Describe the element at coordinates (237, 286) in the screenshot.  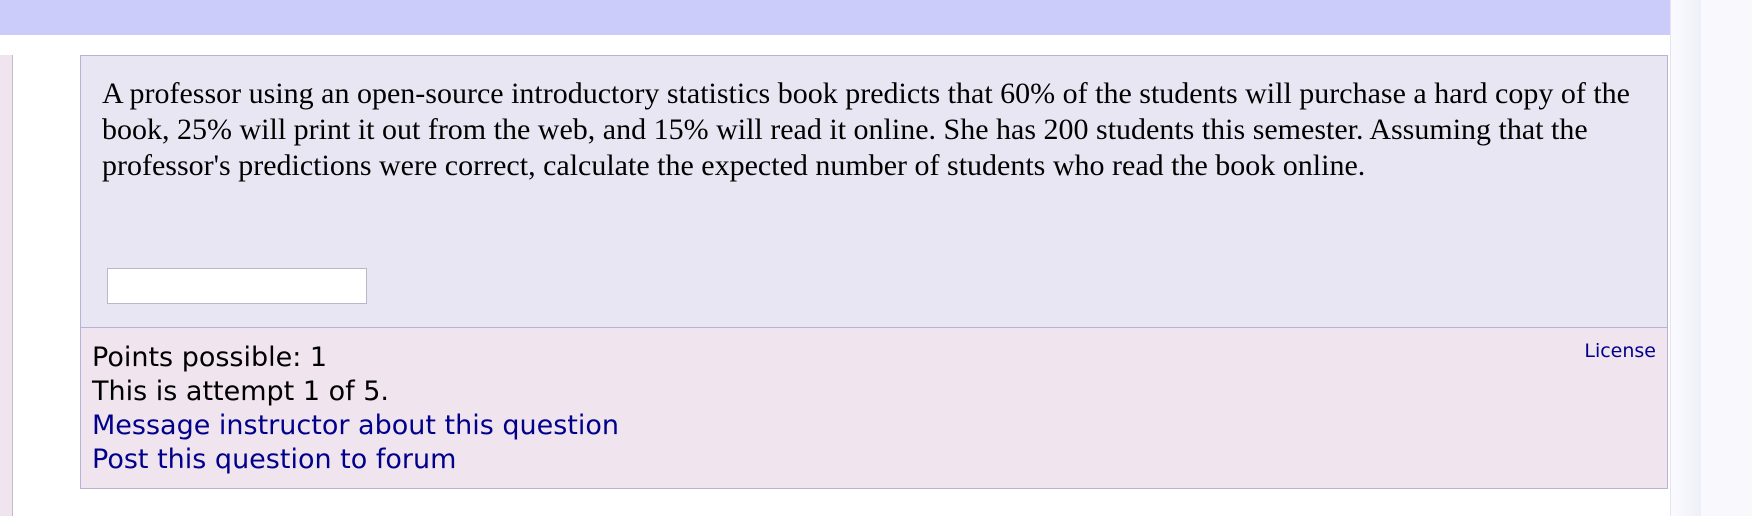
I see `answer-input` at that location.